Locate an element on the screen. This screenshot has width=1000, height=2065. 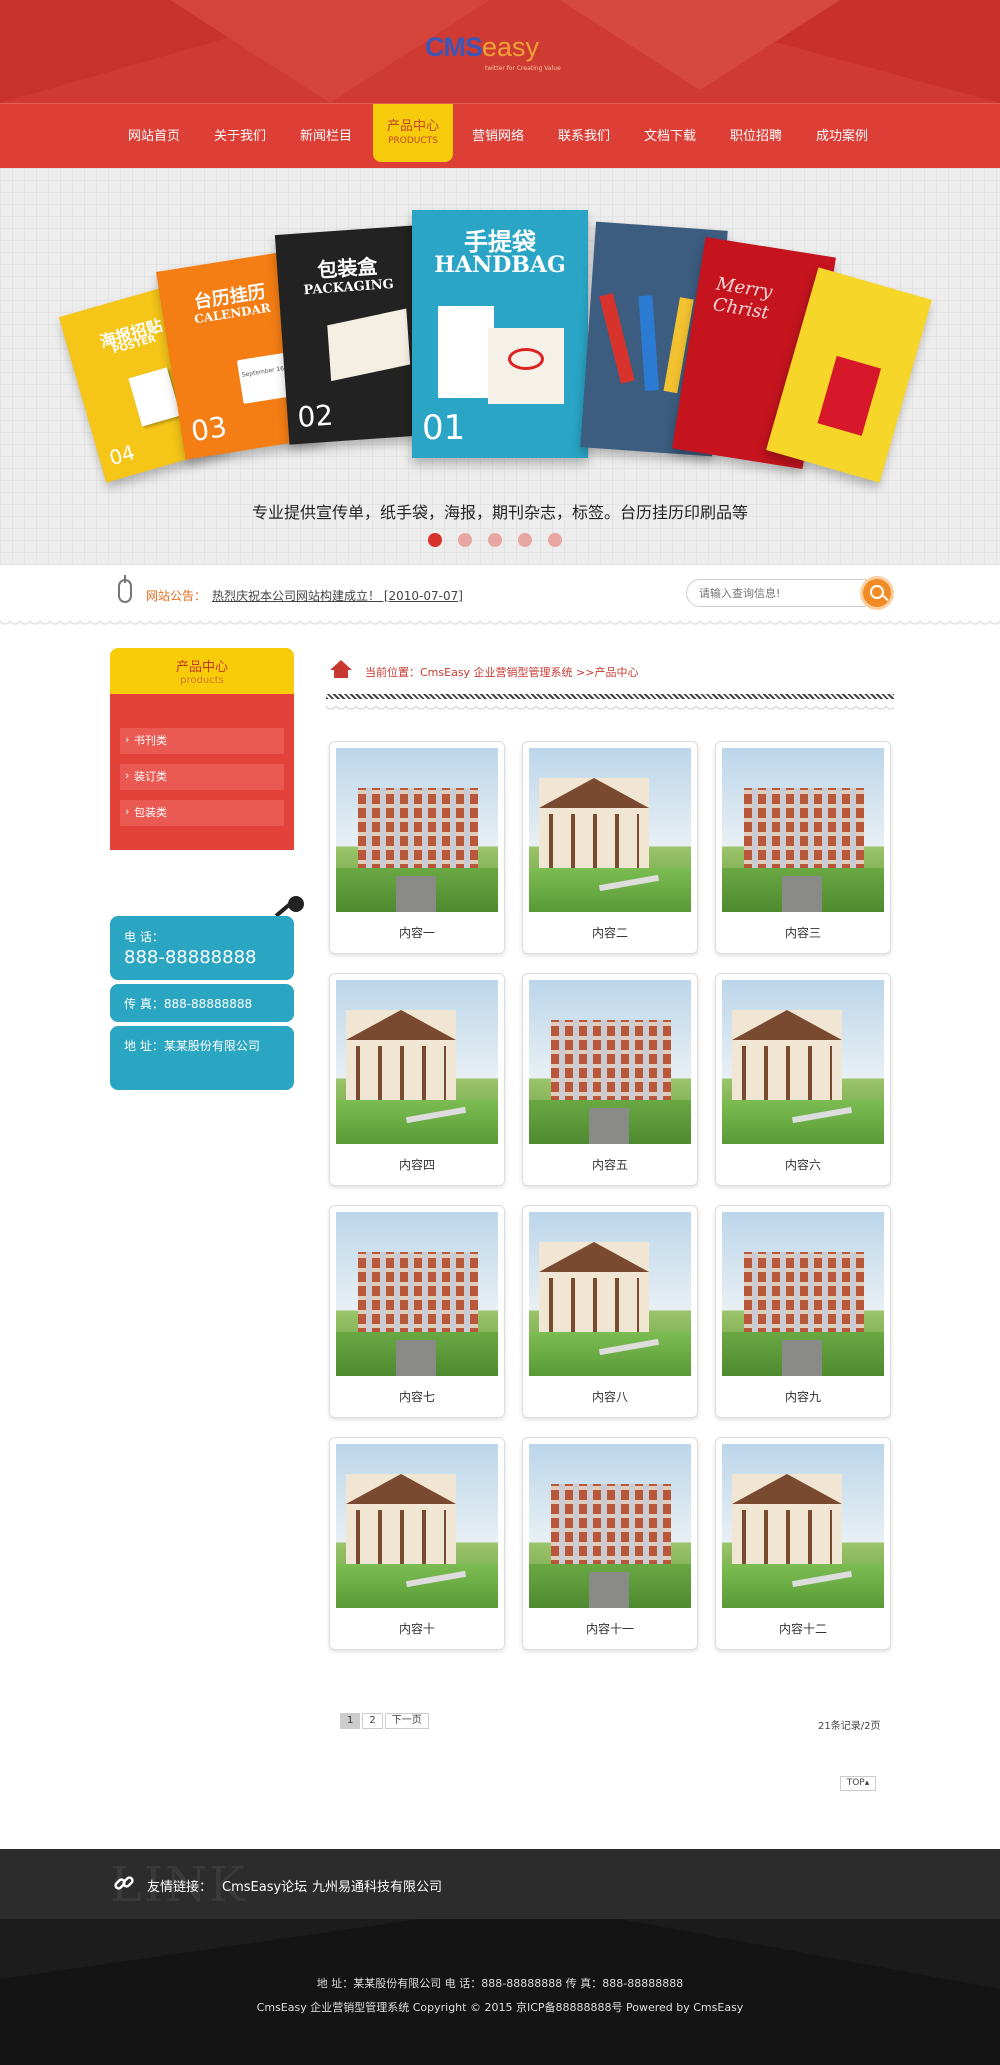
sidebar-header: 产品中心 products is located at coordinates (202, 671).